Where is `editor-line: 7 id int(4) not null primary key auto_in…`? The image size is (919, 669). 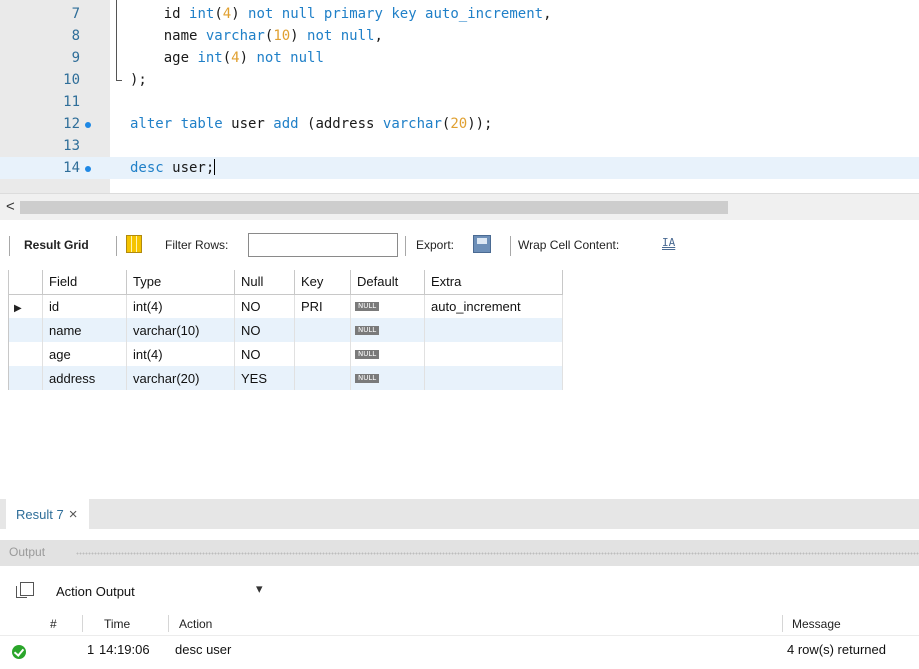 editor-line: 7 id int(4) not null primary key auto_in… is located at coordinates (459, 14).